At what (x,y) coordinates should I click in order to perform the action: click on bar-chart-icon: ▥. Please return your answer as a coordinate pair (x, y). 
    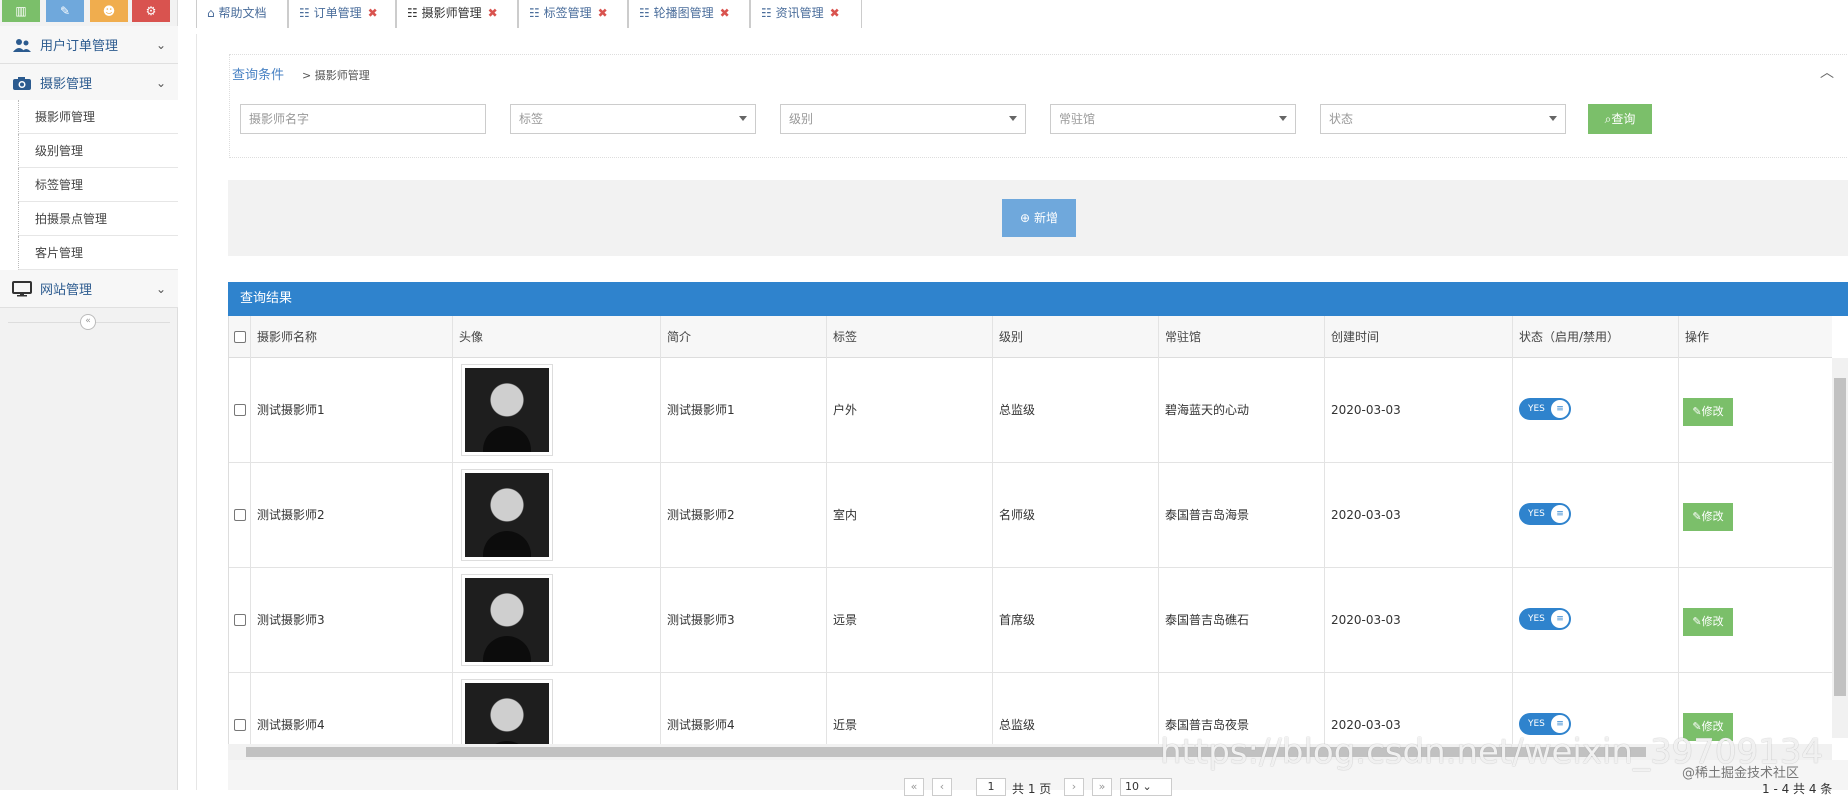
    Looking at the image, I should click on (21, 11).